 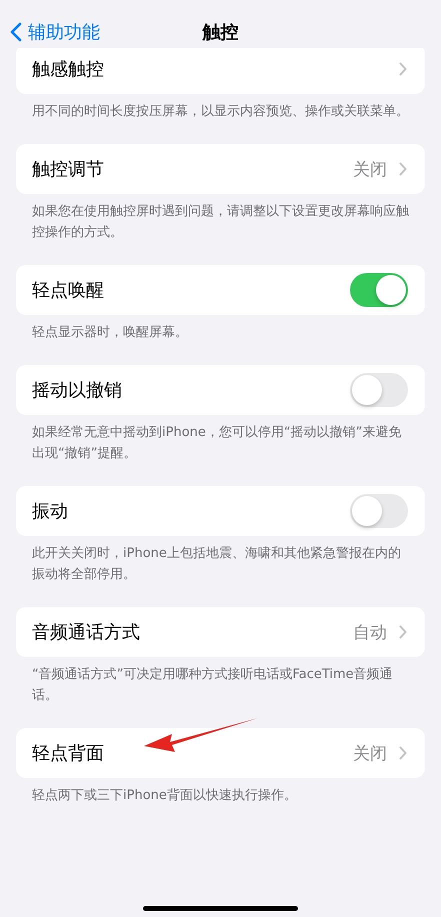 What do you see at coordinates (86, 632) in the screenshot?
I see `row-label: 音频通话方式` at bounding box center [86, 632].